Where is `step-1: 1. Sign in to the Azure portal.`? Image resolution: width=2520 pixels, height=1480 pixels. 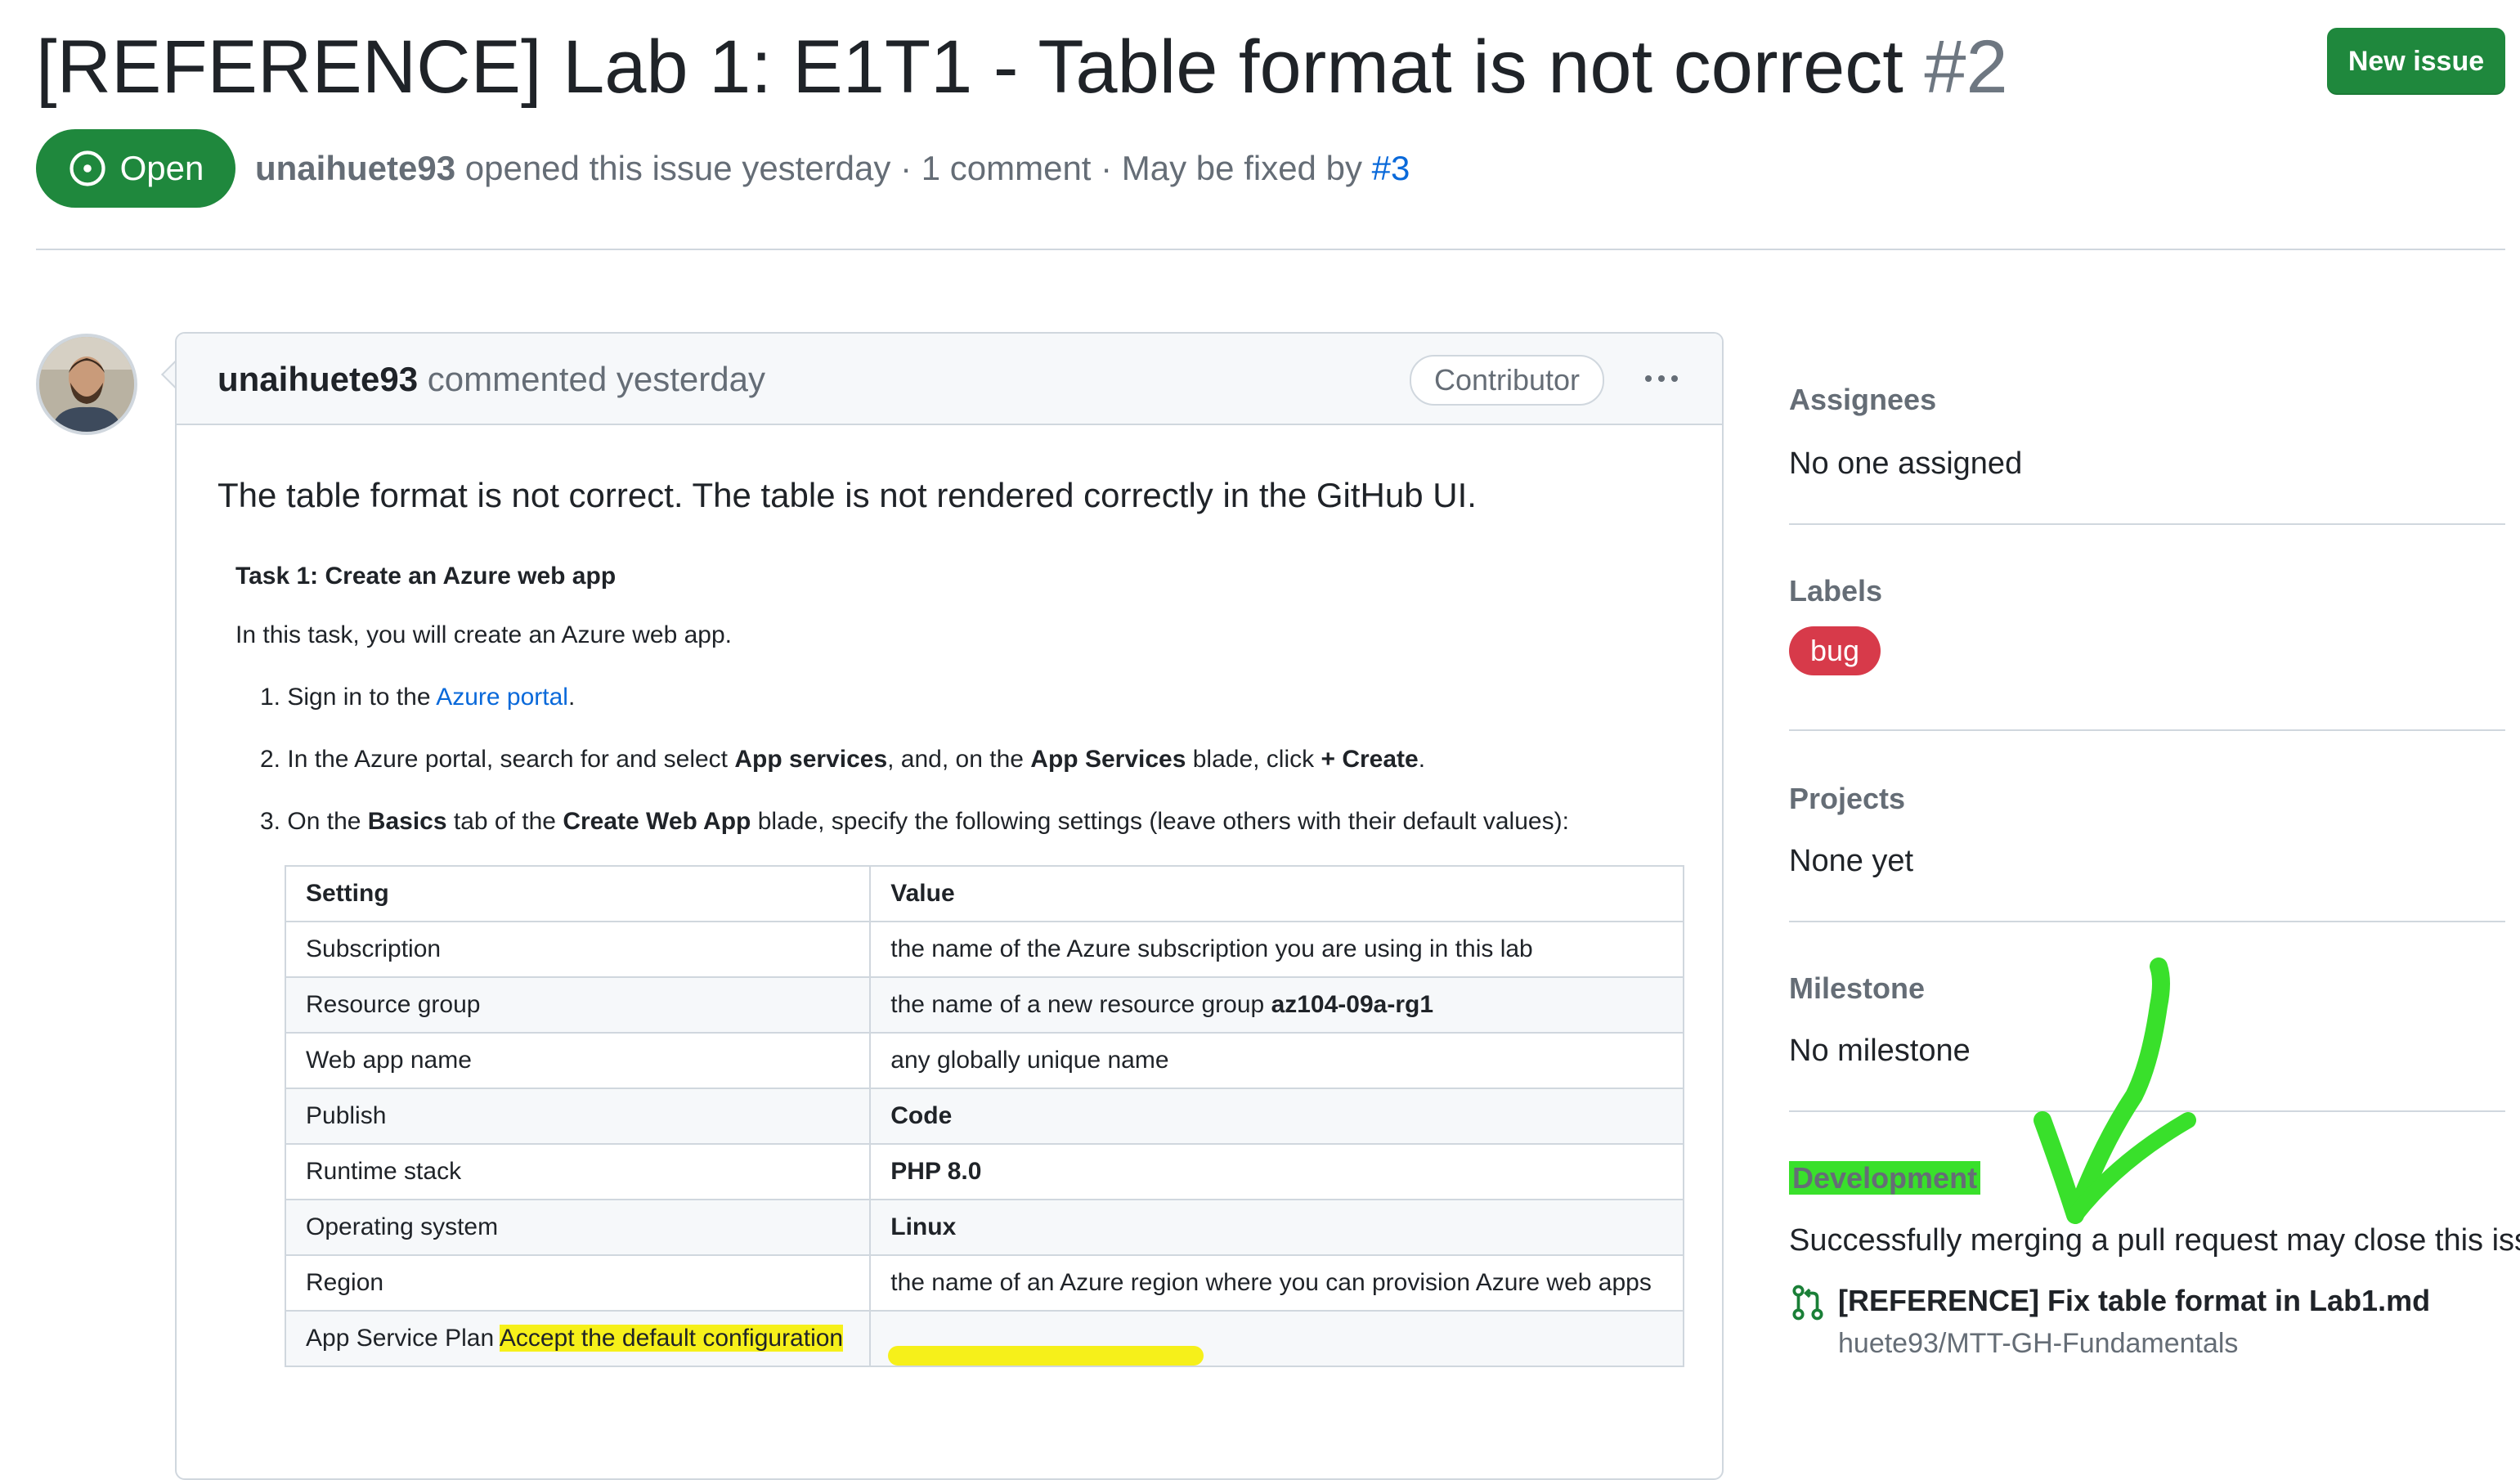 step-1: 1. Sign in to the Azure portal. is located at coordinates (418, 697).